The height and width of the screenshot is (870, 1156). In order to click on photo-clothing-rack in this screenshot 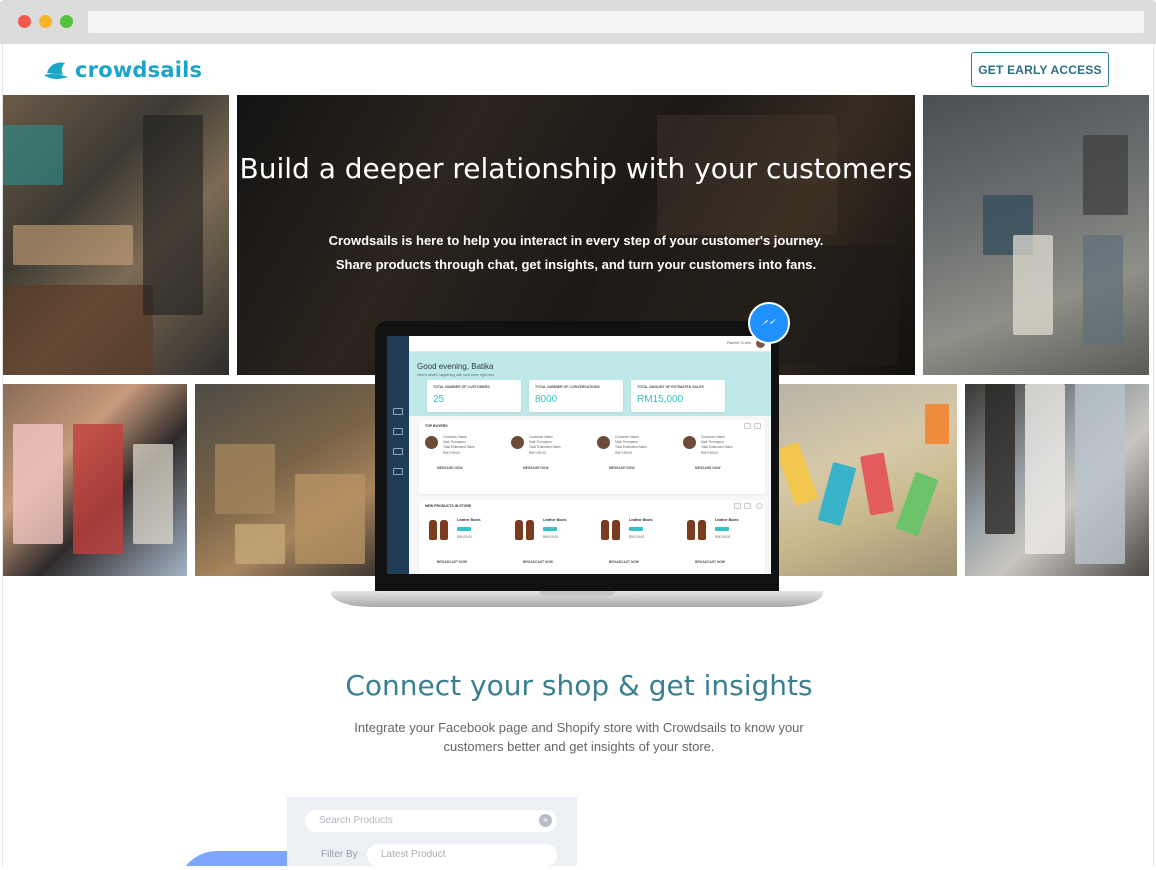, I will do `click(1057, 480)`.